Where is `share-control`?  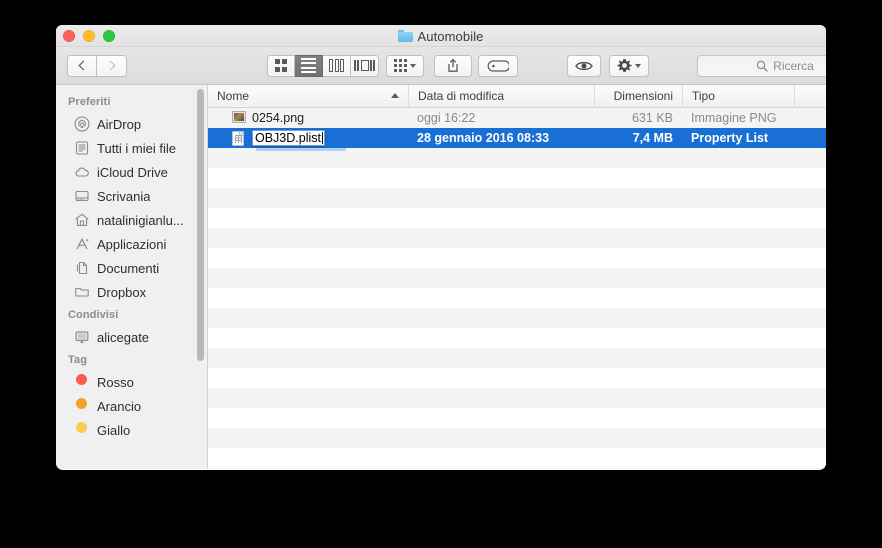
share-control is located at coordinates (453, 65).